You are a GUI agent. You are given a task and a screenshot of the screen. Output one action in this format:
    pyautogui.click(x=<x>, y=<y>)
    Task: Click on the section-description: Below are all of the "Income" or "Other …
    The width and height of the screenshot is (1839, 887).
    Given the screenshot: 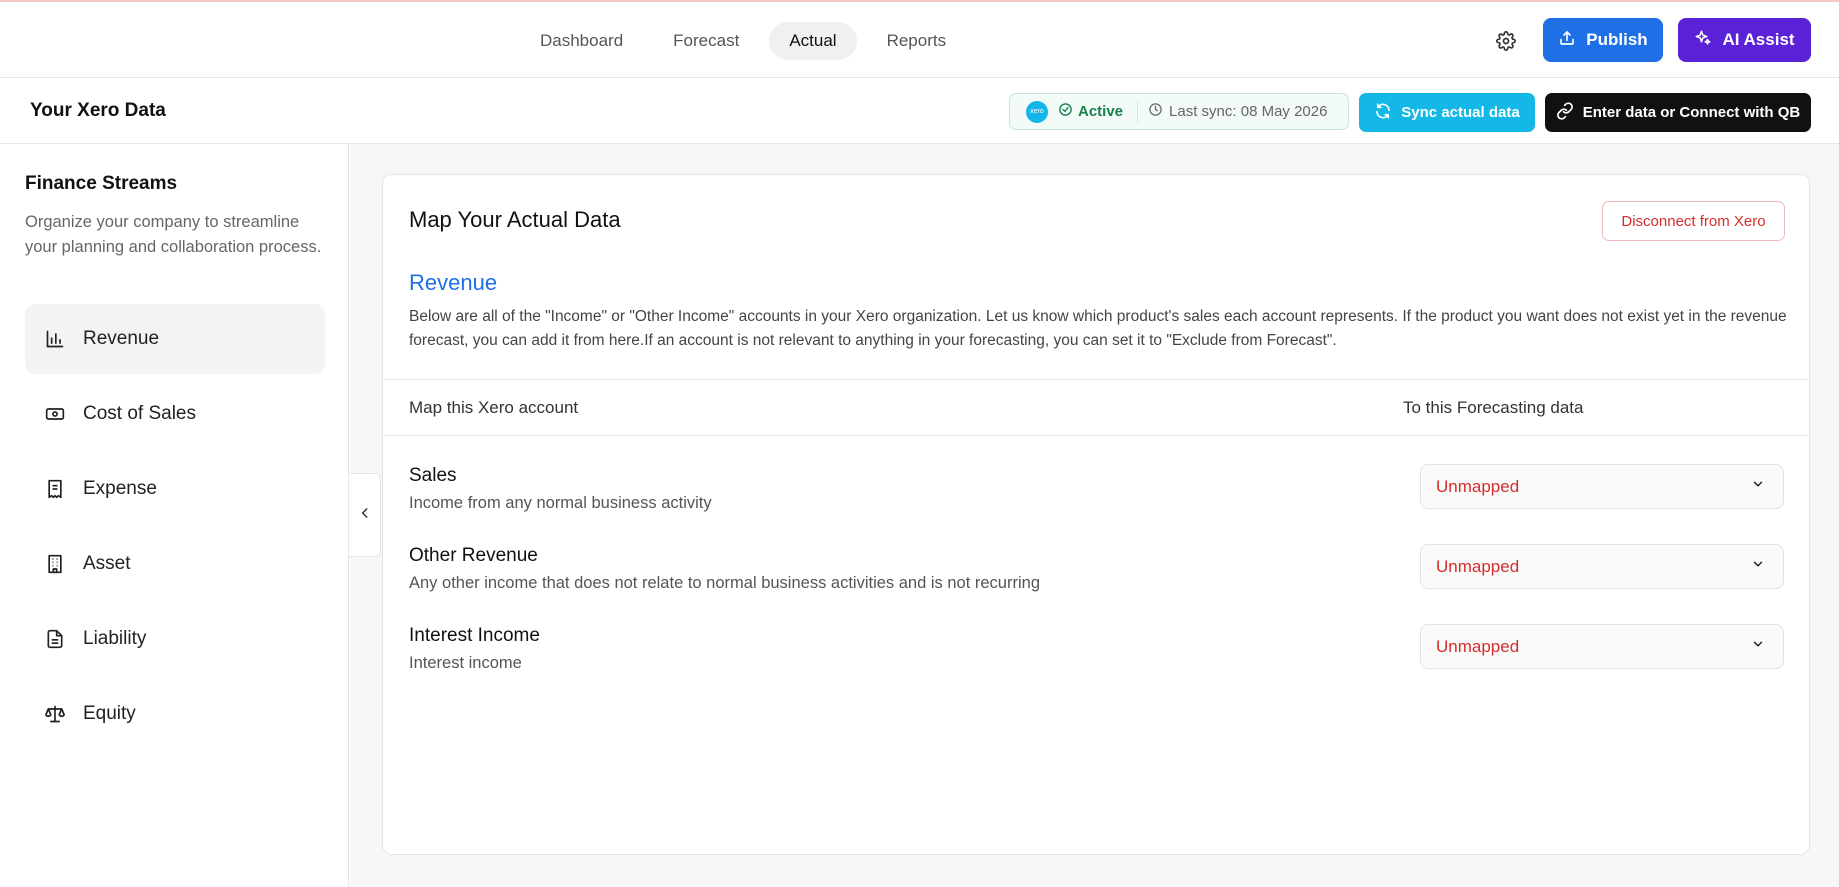 What is the action you would take?
    pyautogui.click(x=1098, y=328)
    